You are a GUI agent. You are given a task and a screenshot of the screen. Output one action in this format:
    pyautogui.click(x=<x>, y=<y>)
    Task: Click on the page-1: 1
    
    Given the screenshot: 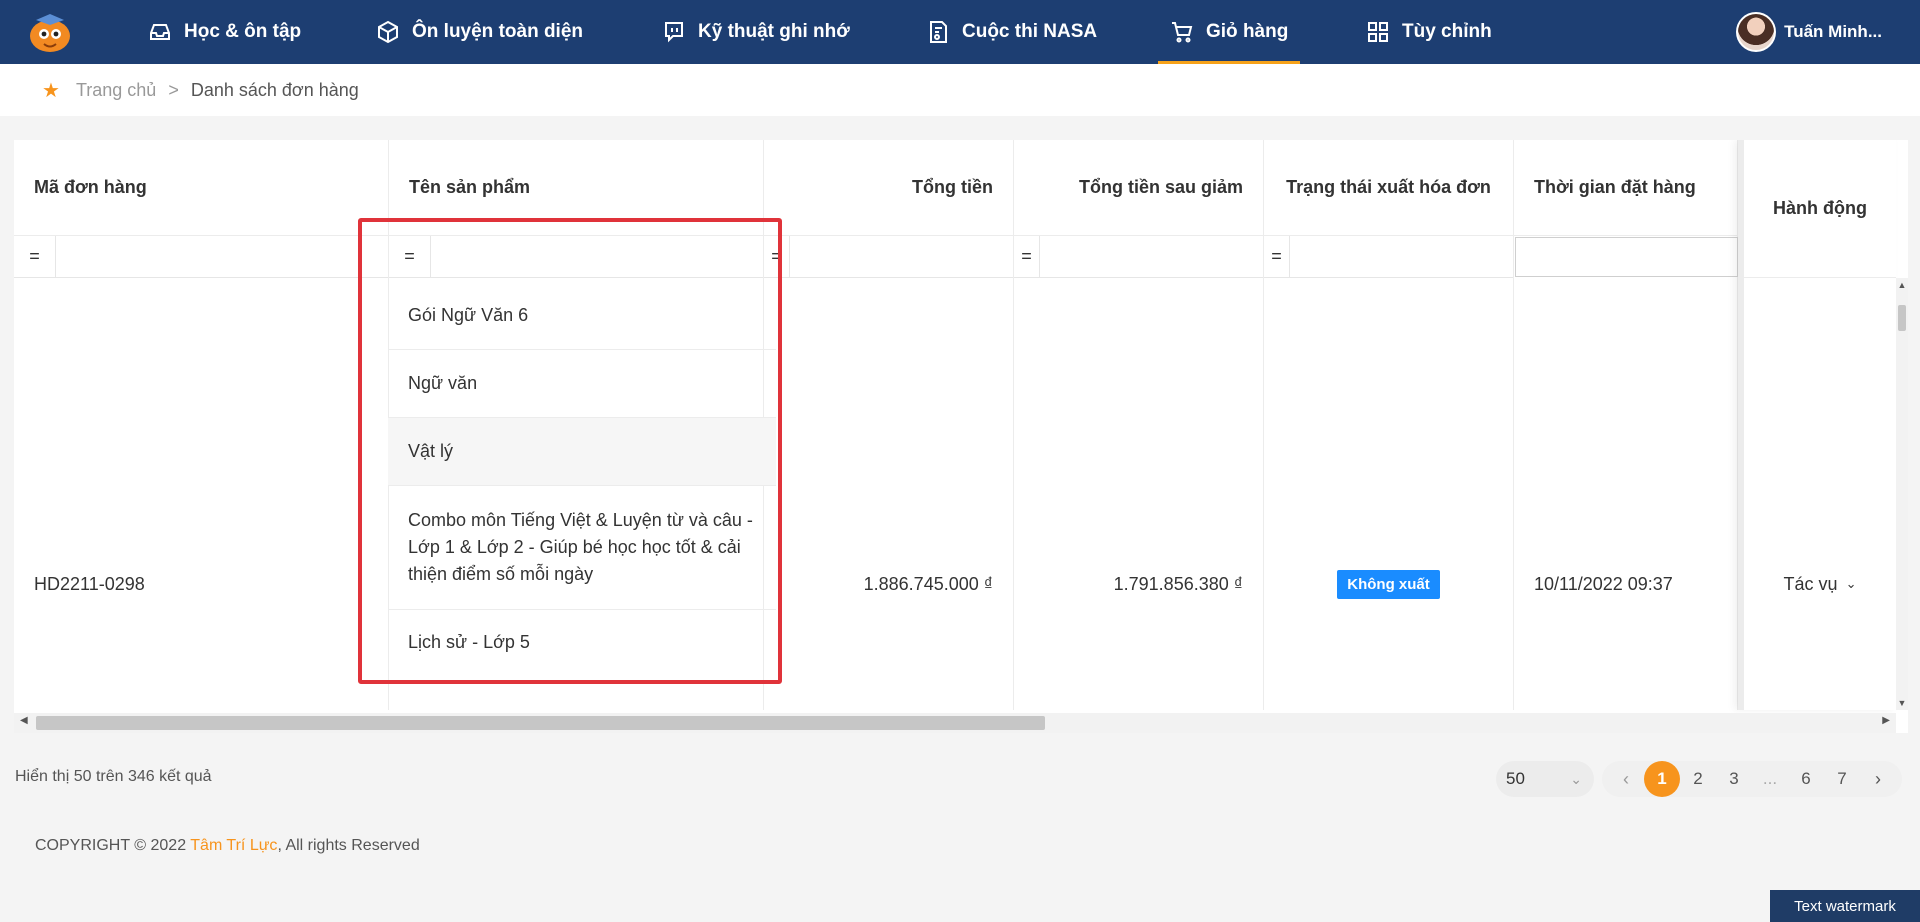 What is the action you would take?
    pyautogui.click(x=1662, y=779)
    